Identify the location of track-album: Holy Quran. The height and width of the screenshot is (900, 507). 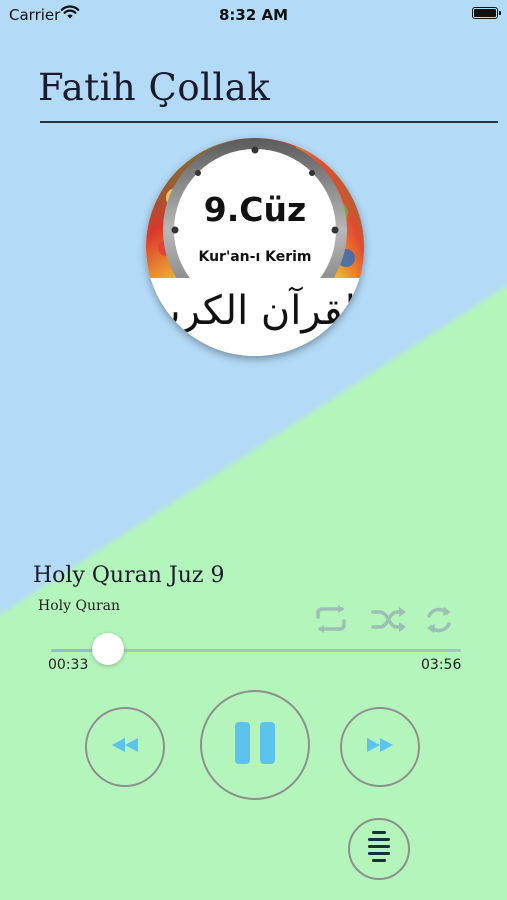
(79, 606).